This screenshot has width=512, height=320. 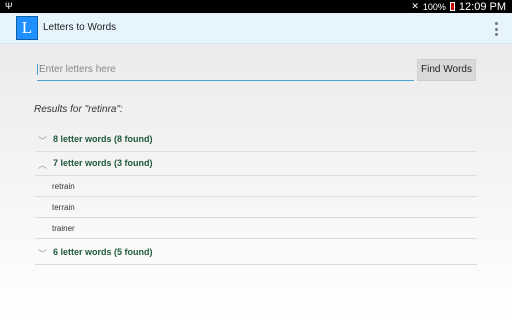 I want to click on group-label: 7 letter words (3 found), so click(x=103, y=163).